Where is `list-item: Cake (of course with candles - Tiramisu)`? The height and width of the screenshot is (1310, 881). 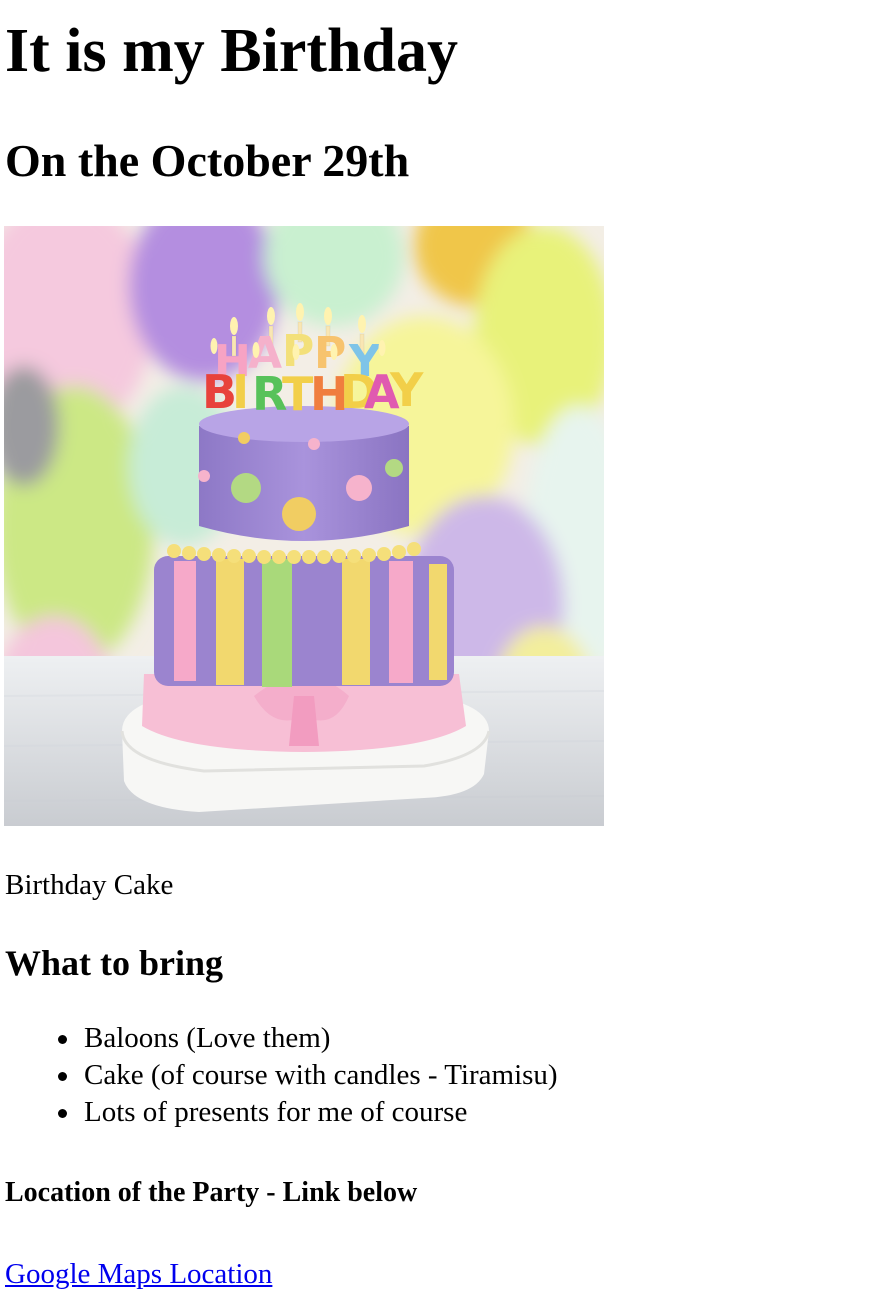 list-item: Cake (of course with candles - Tiramisu) is located at coordinates (279, 1075).